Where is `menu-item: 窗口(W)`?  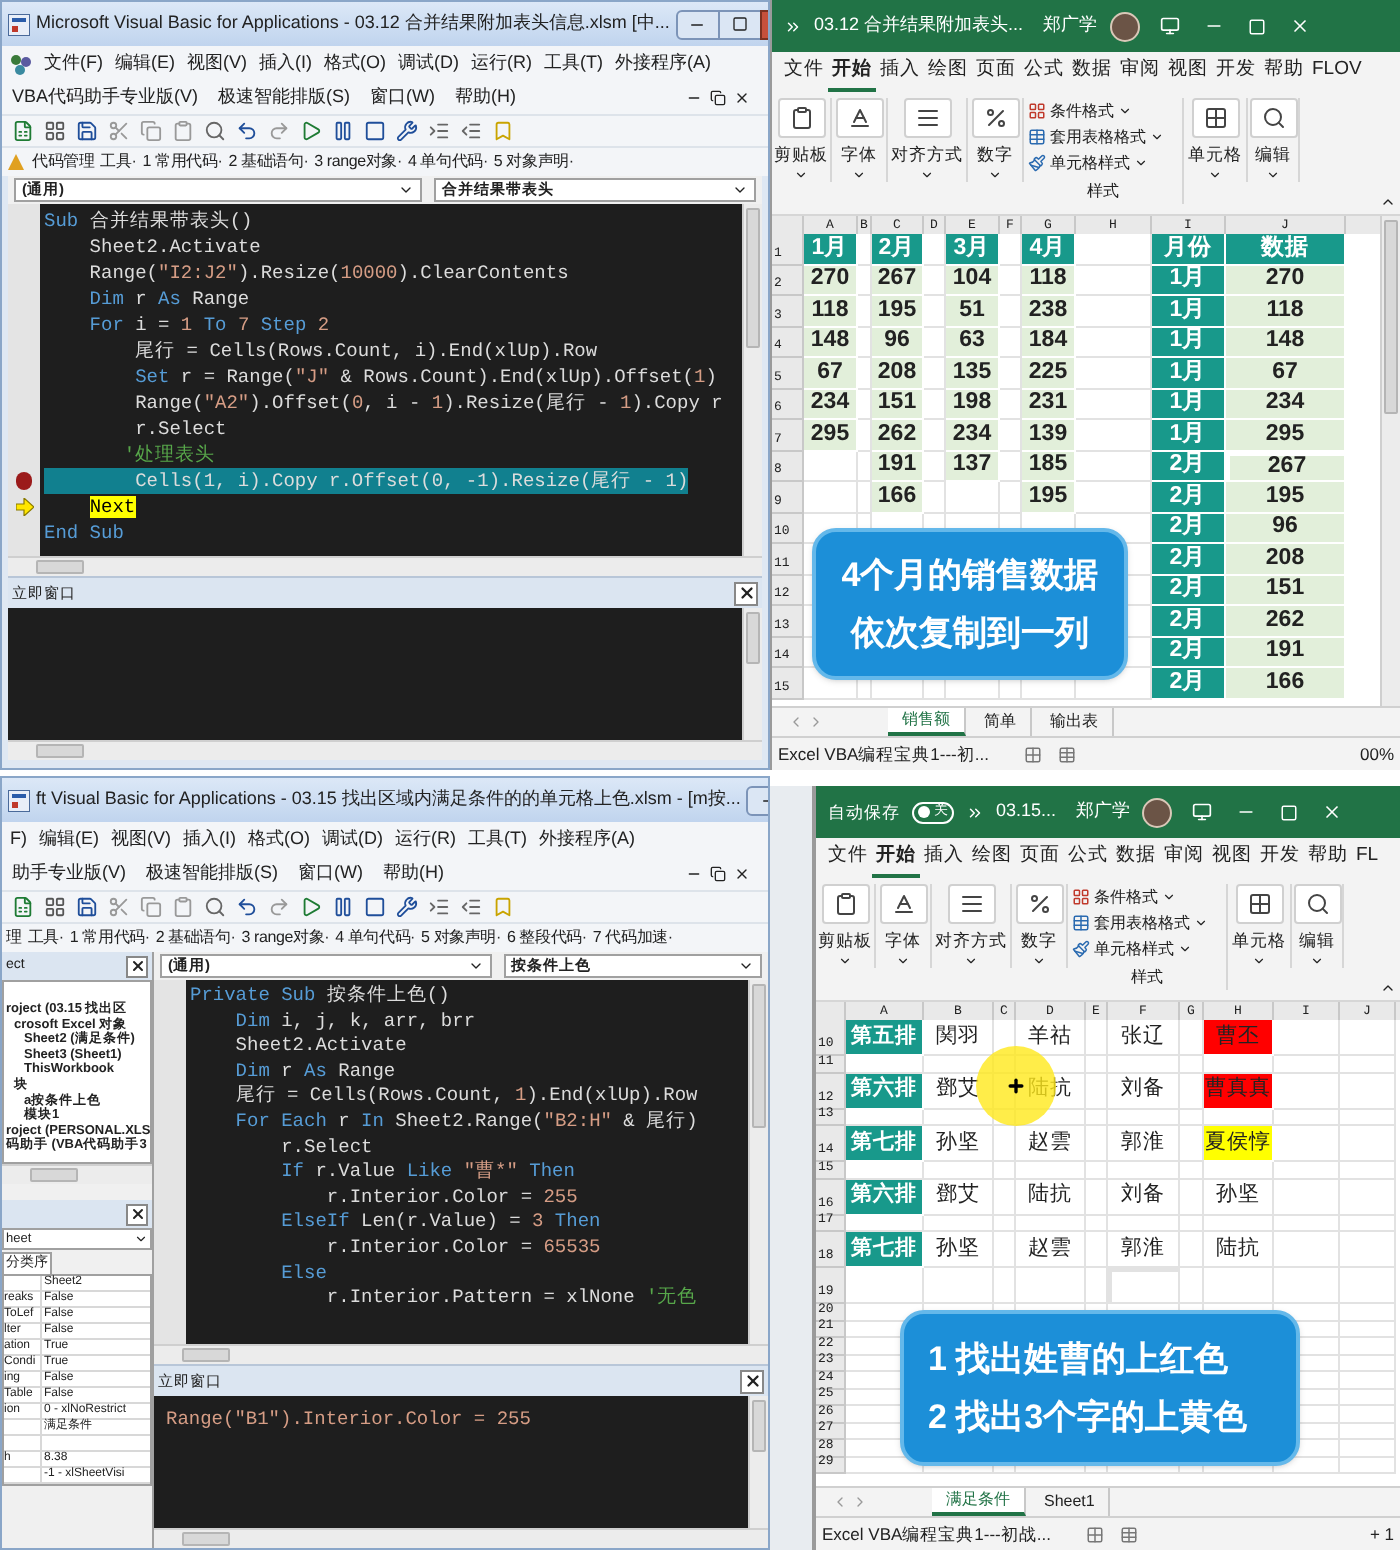
menu-item: 窗口(W) is located at coordinates (403, 98).